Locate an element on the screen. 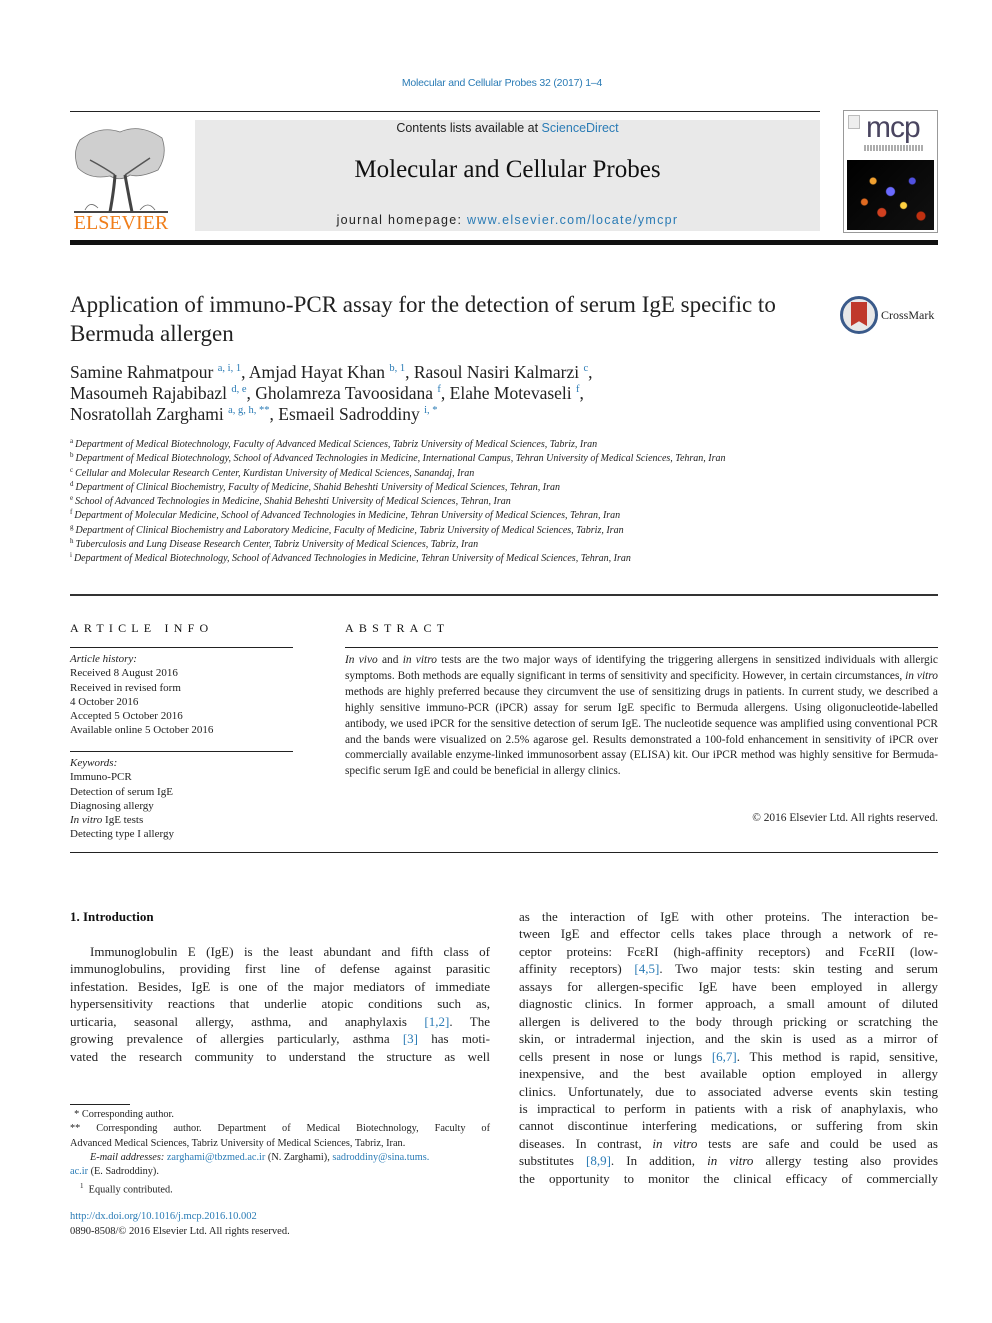 Image resolution: width=992 pixels, height=1323 pixels. author-name: Nosratollah Zarghami is located at coordinates (147, 414).